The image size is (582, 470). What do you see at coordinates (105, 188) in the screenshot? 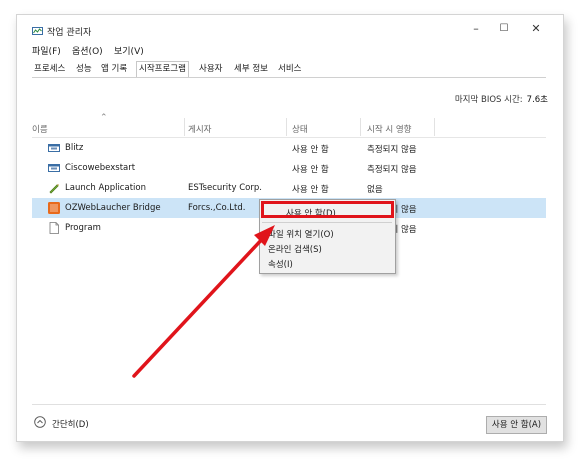
I see `row-name: Launch Application` at bounding box center [105, 188].